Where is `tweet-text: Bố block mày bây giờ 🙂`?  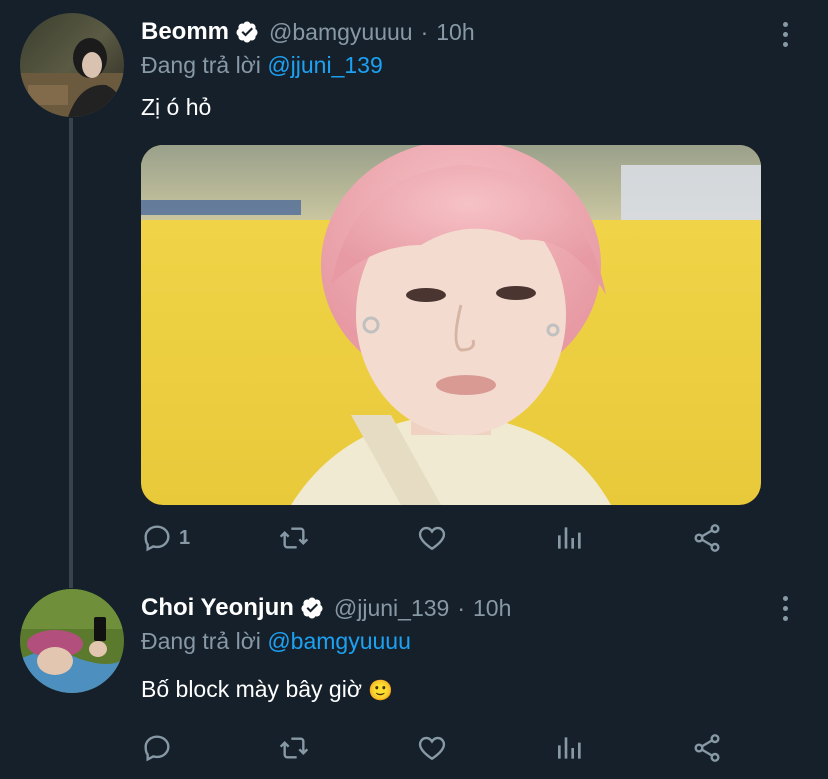
tweet-text: Bố block mày bây giờ 🙂 is located at coordinates (267, 689).